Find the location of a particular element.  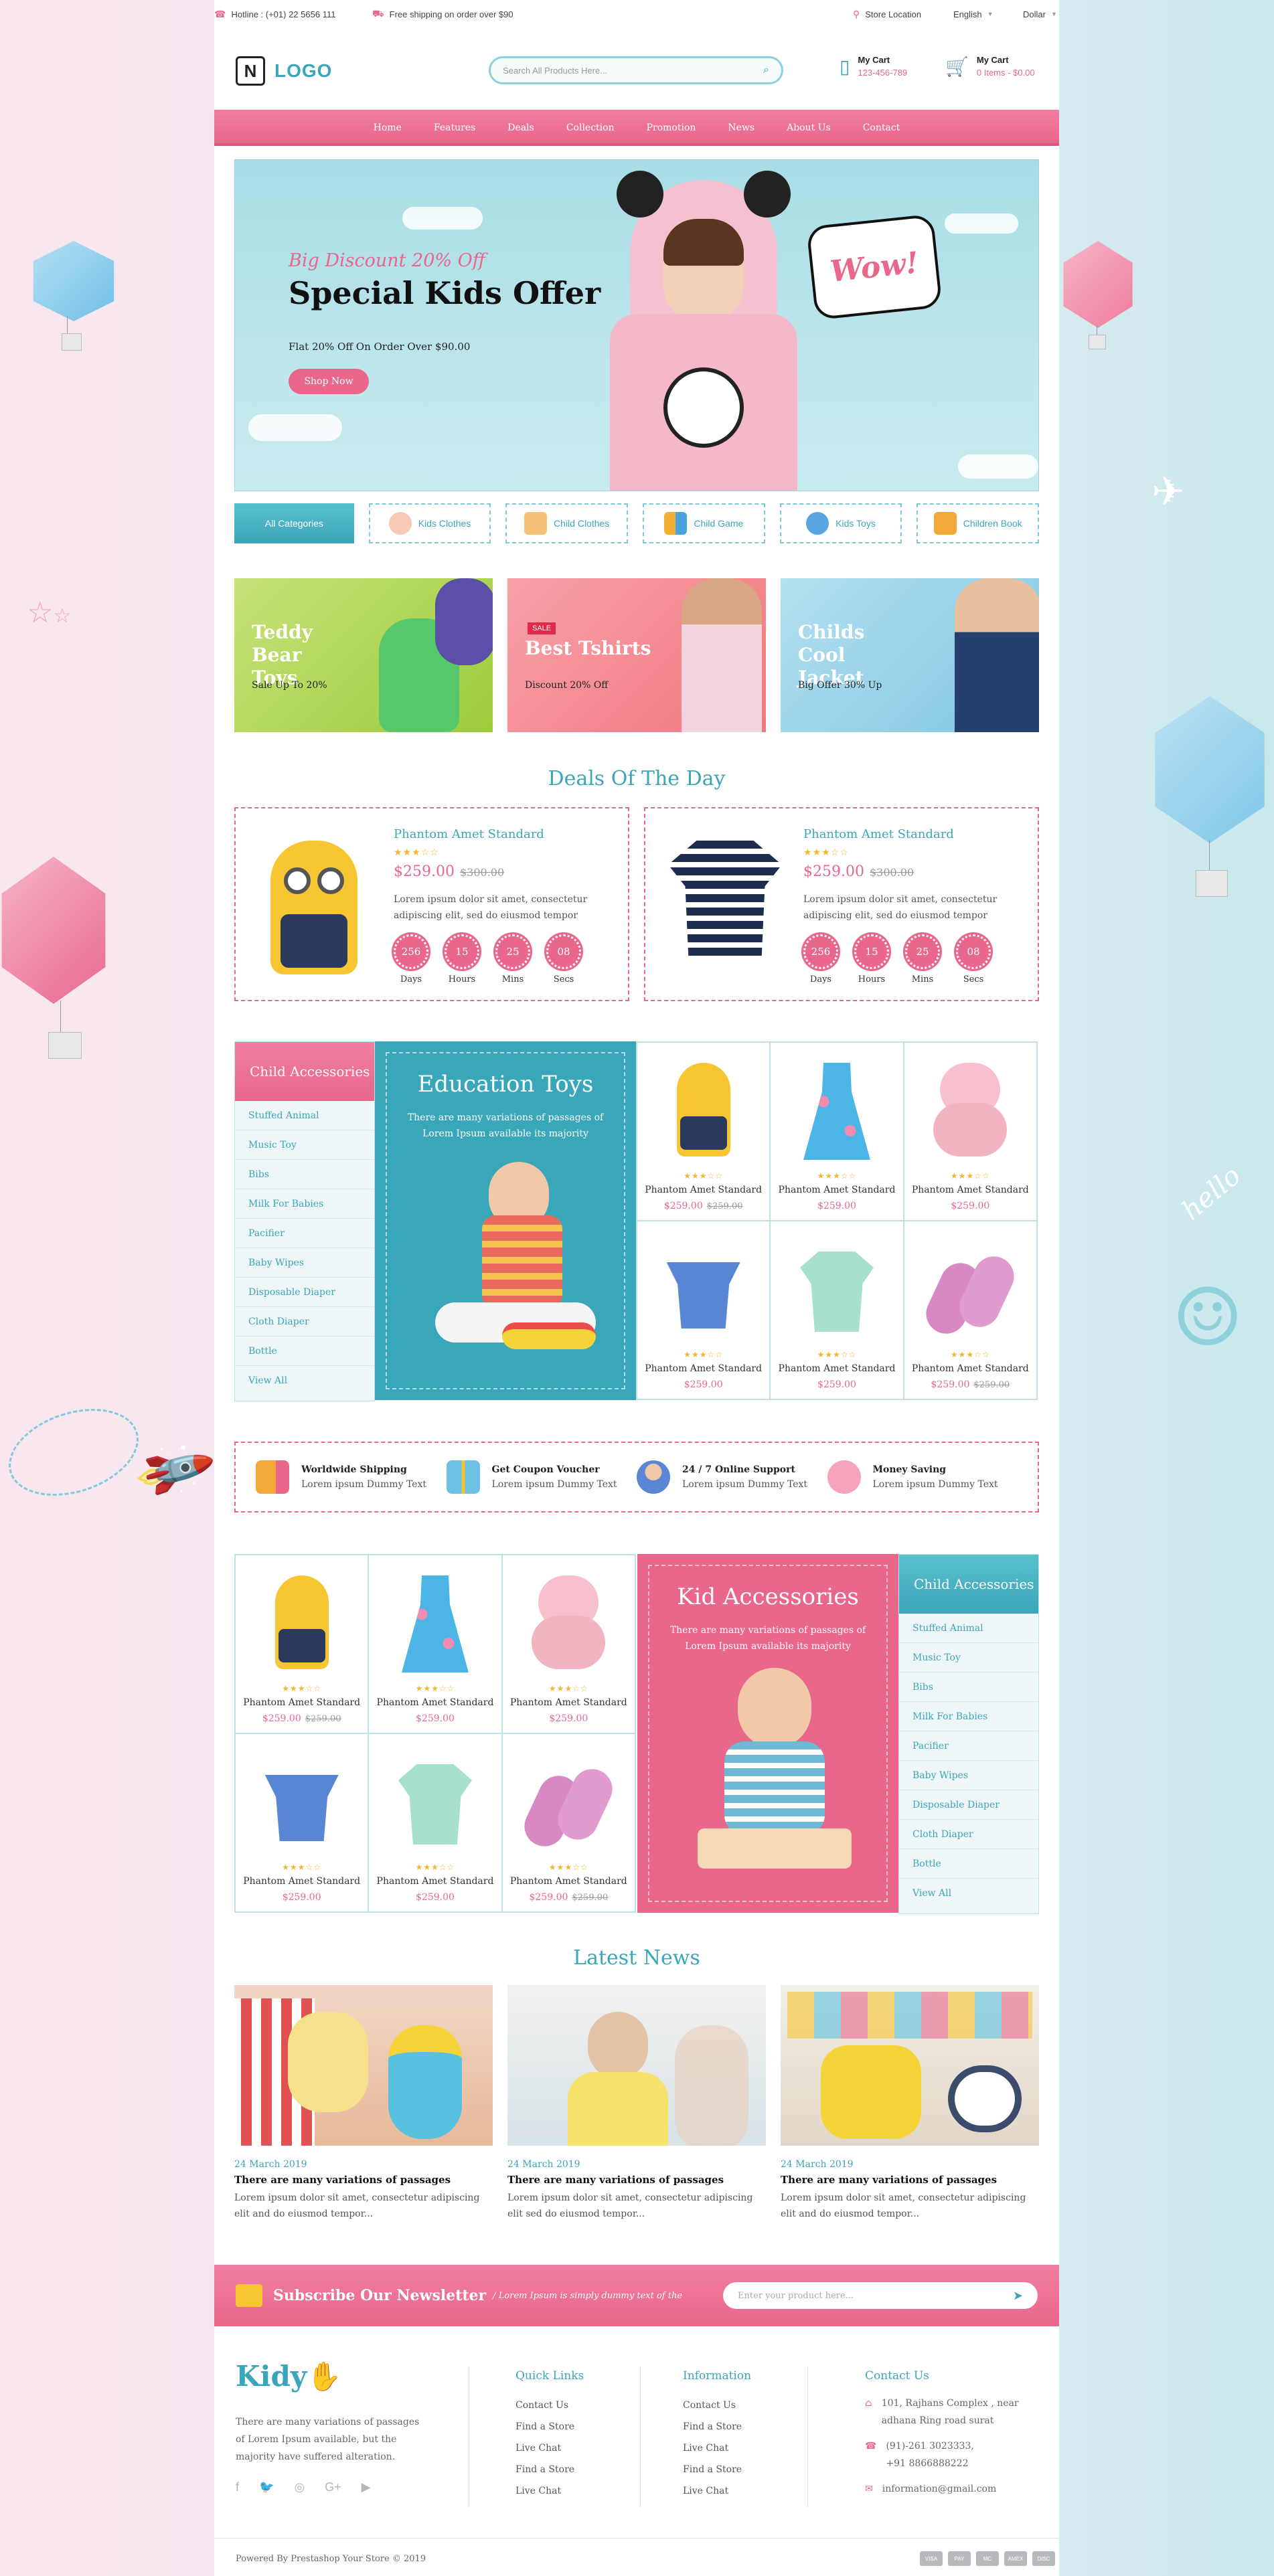

youtube-icon: ▶ is located at coordinates (367, 2487).